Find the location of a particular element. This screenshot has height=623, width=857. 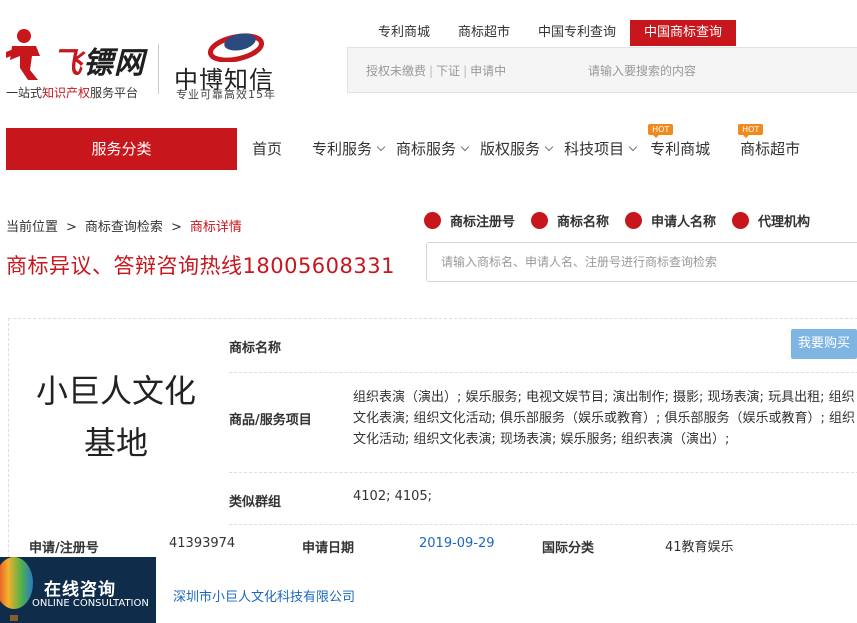

zhongbo-logo: 中博知信 专业可靠高效15年 is located at coordinates (237, 64).